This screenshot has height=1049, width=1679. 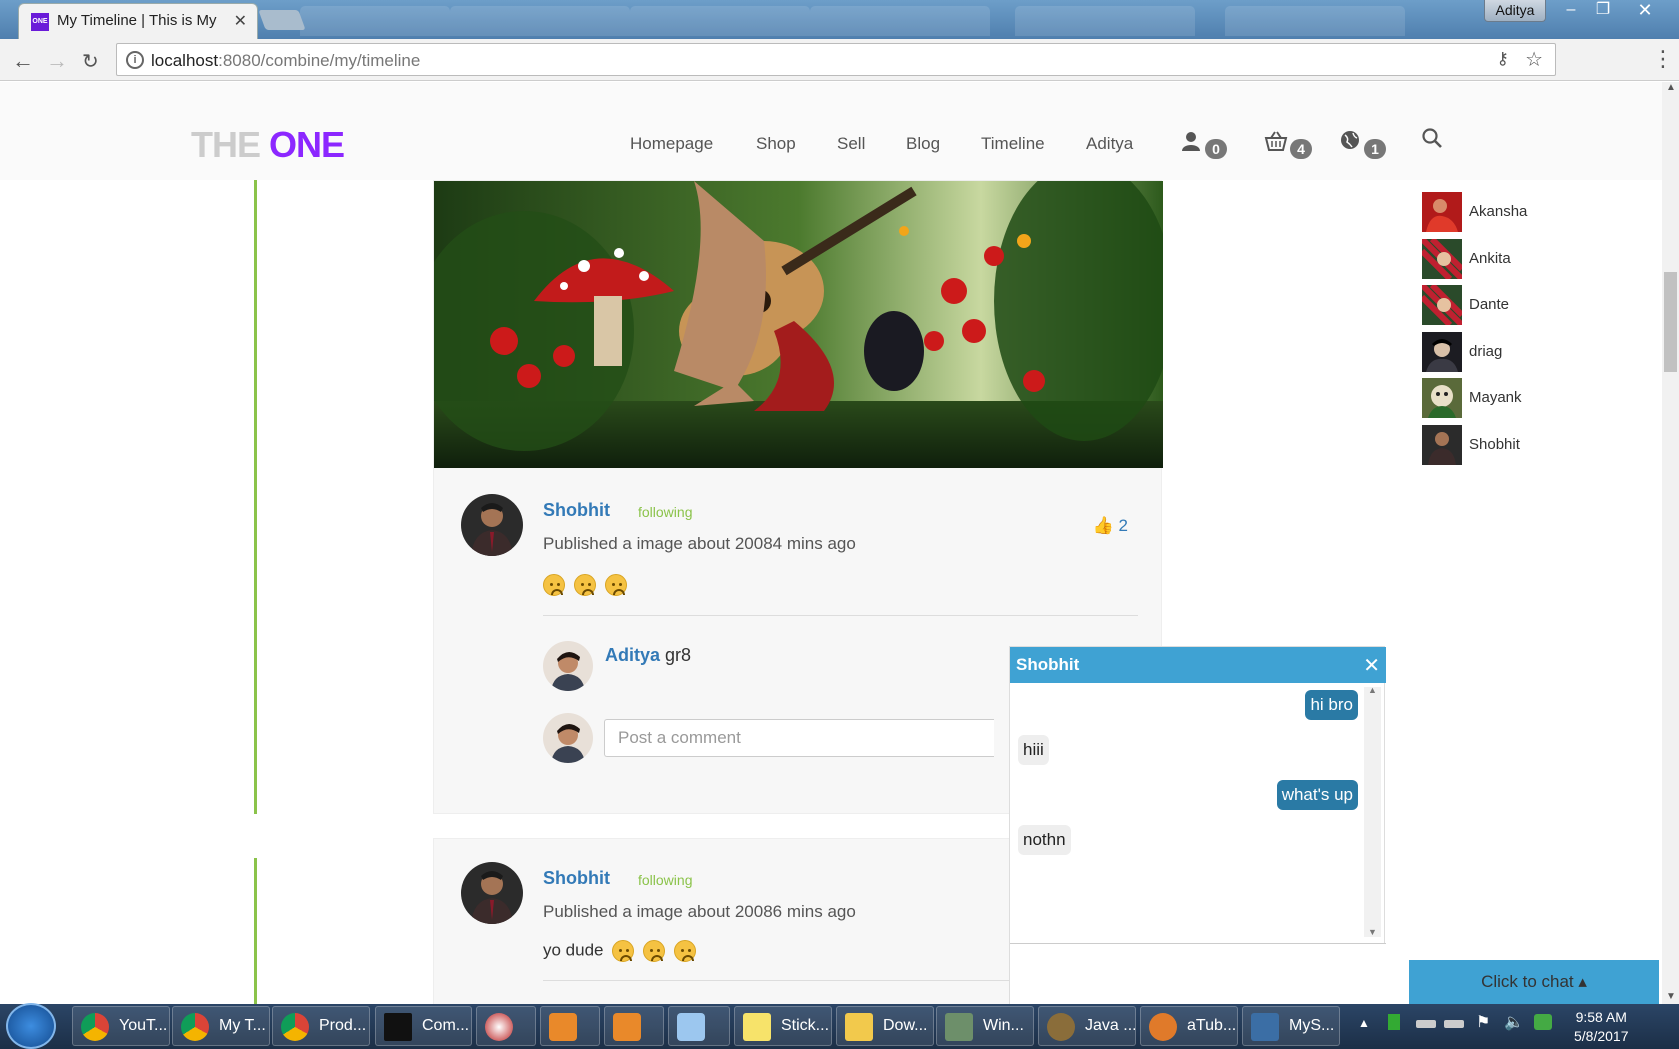 What do you see at coordinates (757, 1027) in the screenshot?
I see `sticky-notes-icon` at bounding box center [757, 1027].